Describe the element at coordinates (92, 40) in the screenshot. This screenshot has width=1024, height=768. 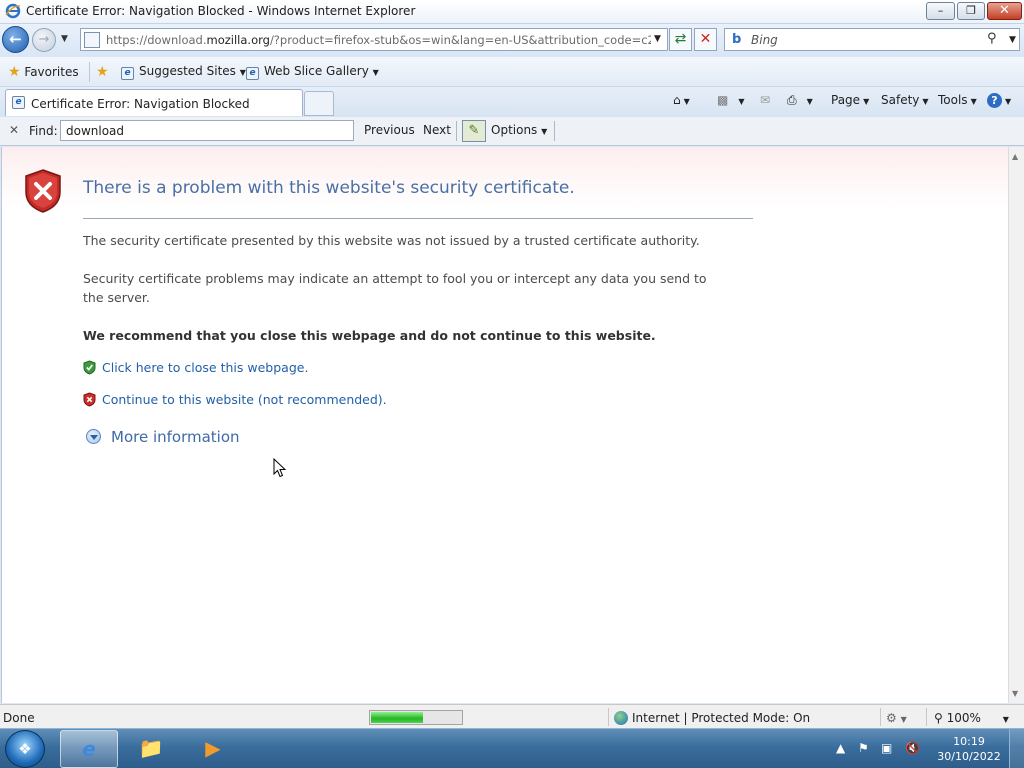
I see `page-icon` at that location.